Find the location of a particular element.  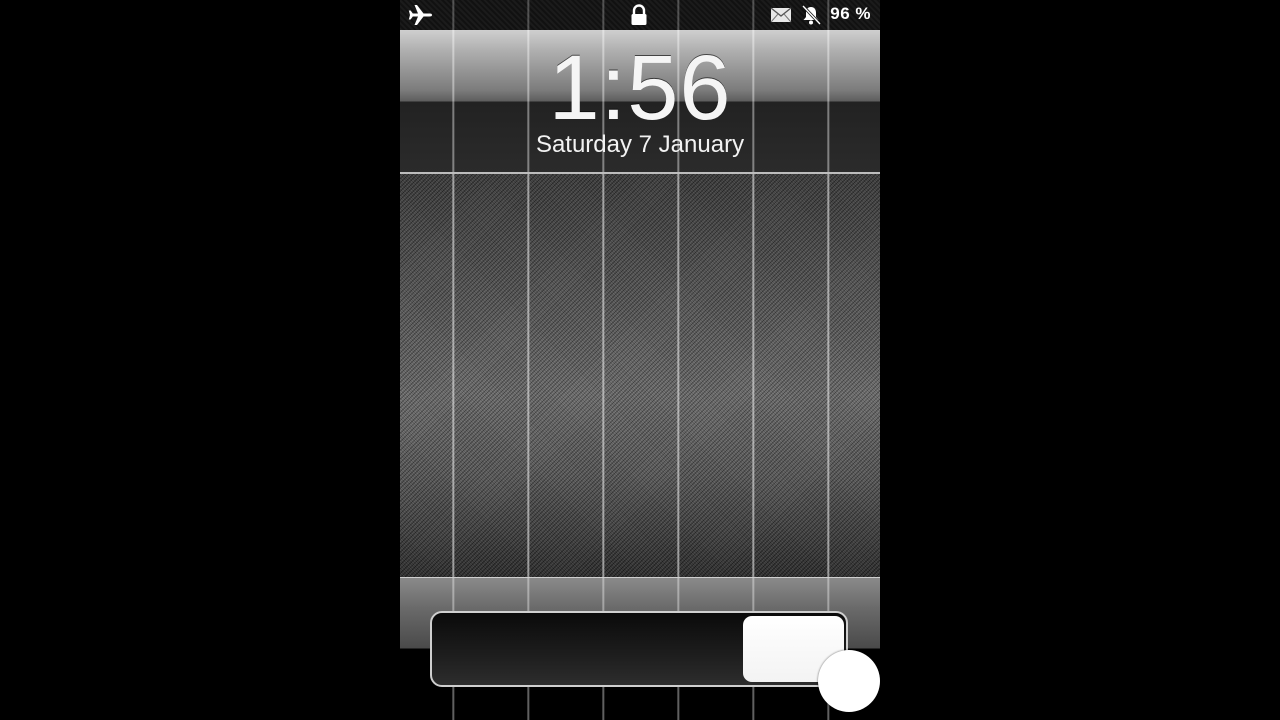

unlock-panel is located at coordinates (640, 648).